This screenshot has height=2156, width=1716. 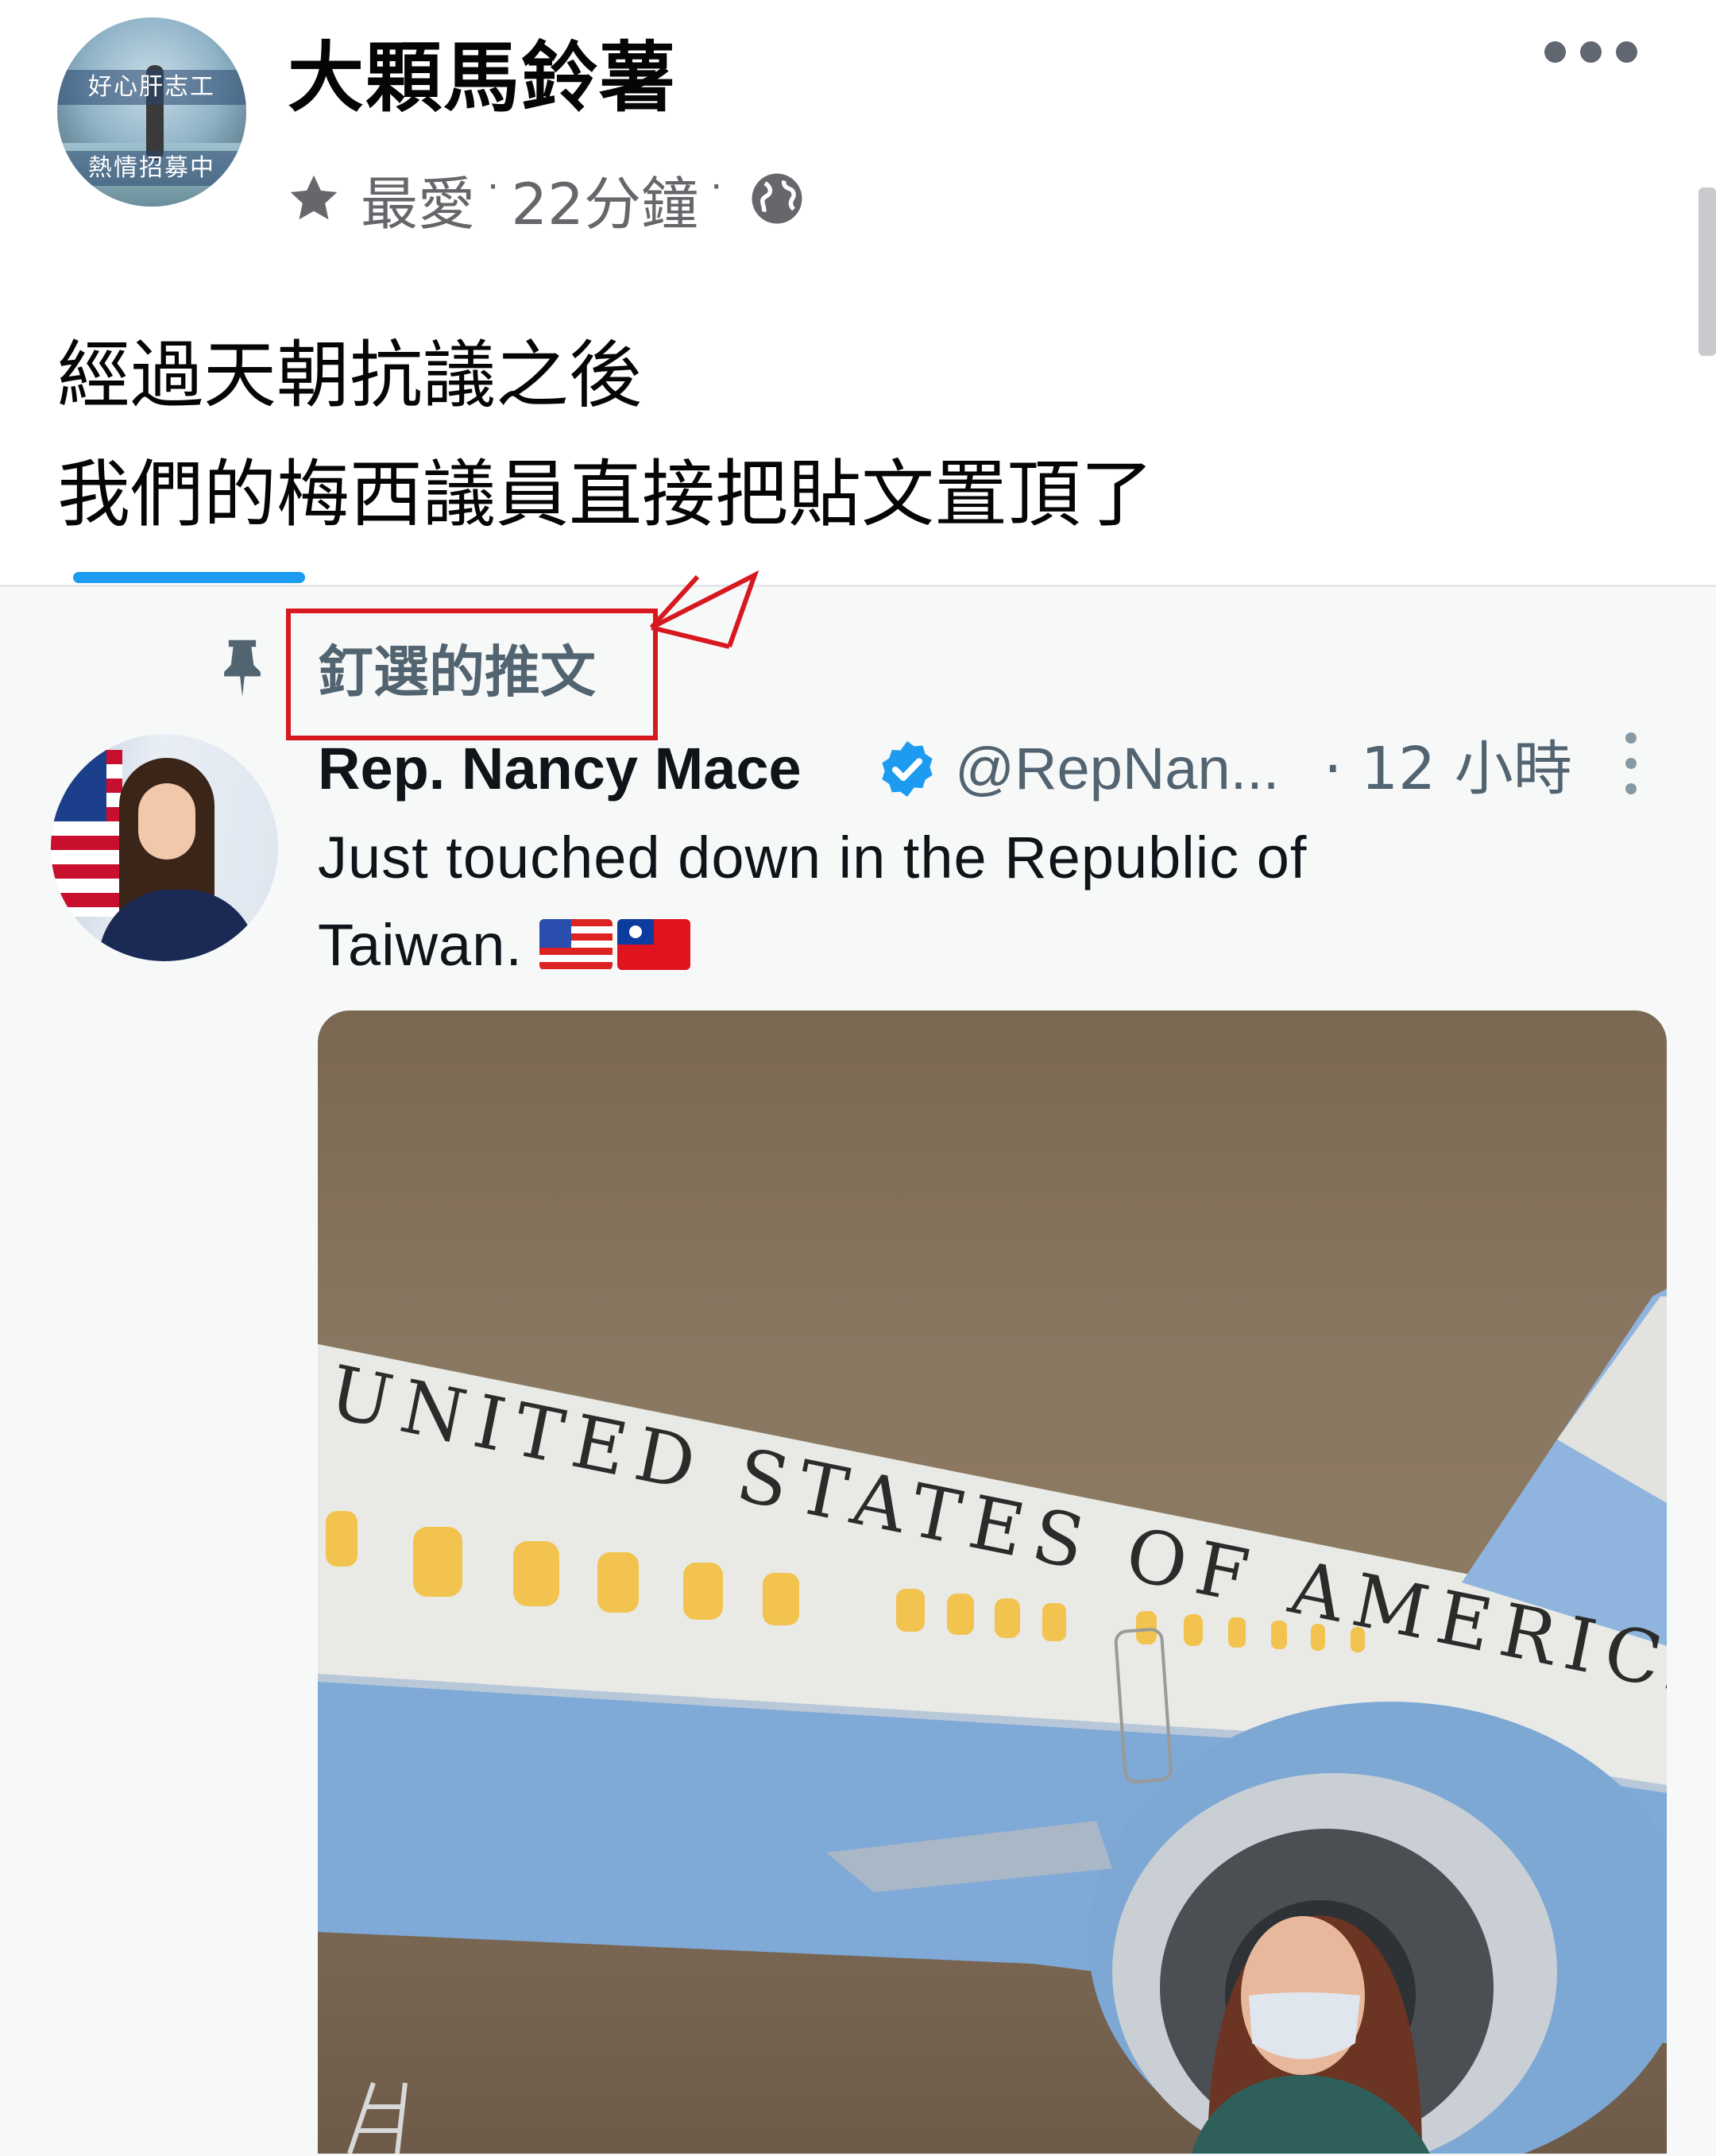 What do you see at coordinates (605, 495) in the screenshot?
I see `post-text-line: 我們的梅西議員直接把貼文置頂了` at bounding box center [605, 495].